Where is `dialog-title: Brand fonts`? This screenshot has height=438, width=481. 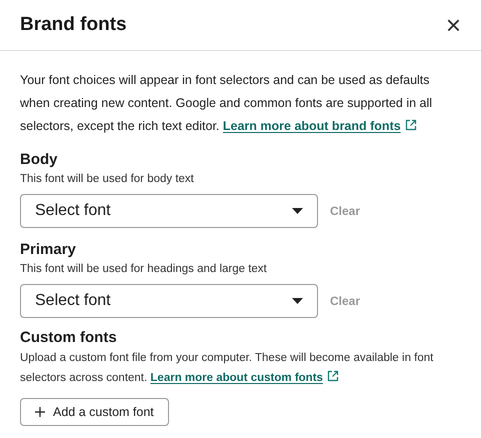 dialog-title: Brand fonts is located at coordinates (73, 24).